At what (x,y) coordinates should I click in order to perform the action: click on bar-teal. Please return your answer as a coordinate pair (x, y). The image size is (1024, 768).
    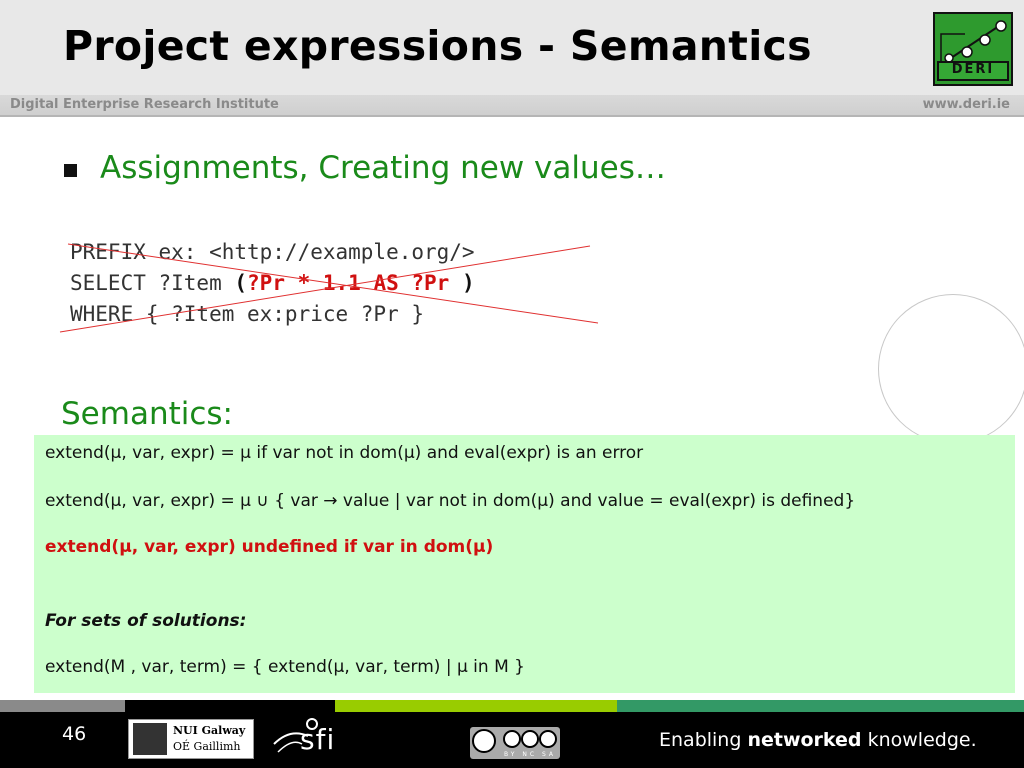
    Looking at the image, I should click on (820, 706).